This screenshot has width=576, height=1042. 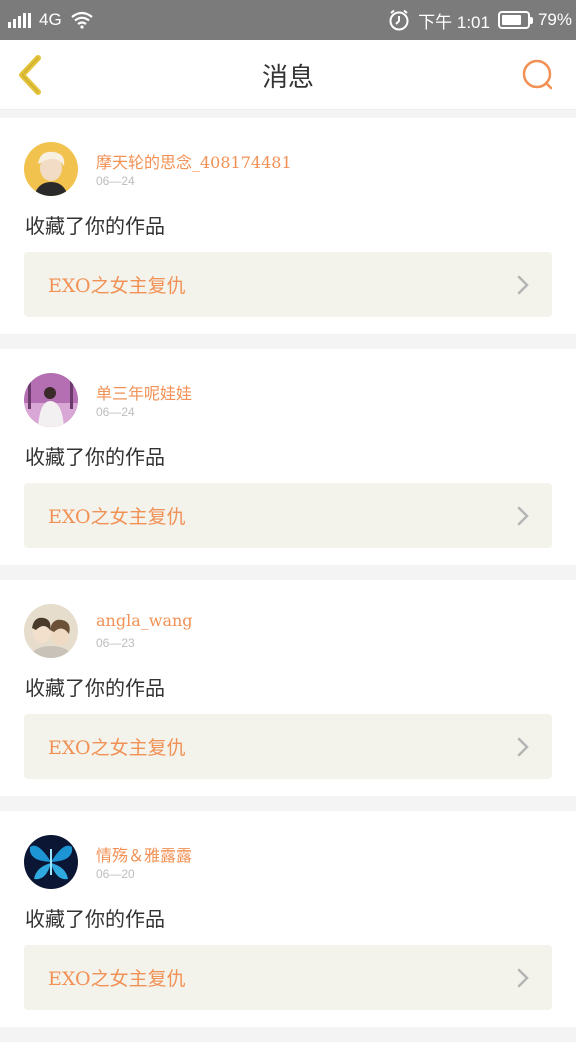 What do you see at coordinates (454, 22) in the screenshot?
I see `status-time: 下午 1:01` at bounding box center [454, 22].